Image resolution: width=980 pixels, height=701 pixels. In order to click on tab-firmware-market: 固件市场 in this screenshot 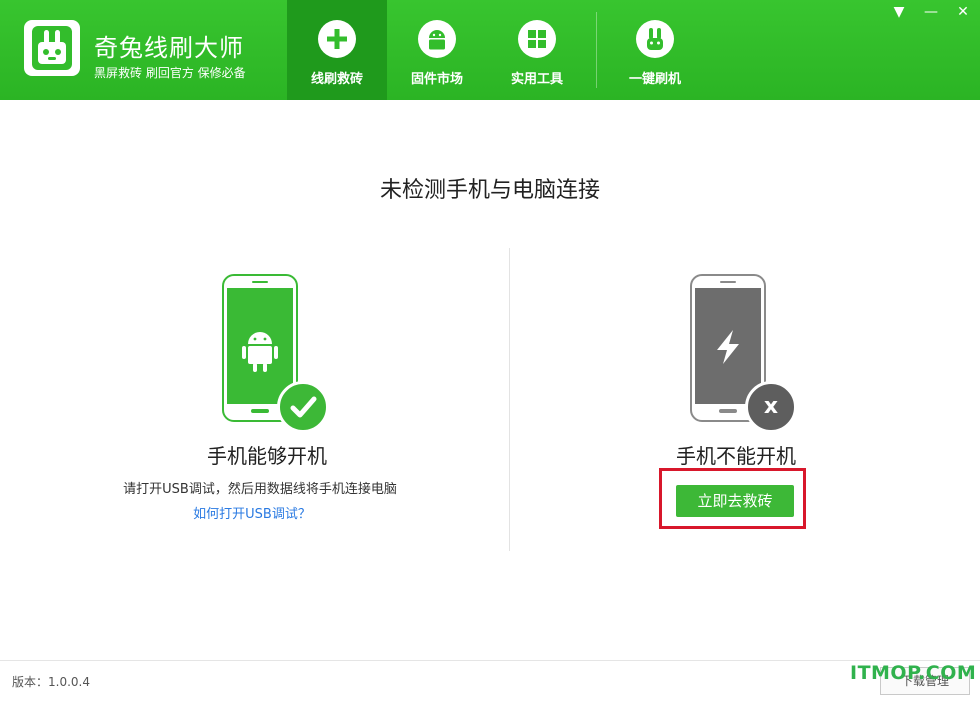, I will do `click(437, 50)`.